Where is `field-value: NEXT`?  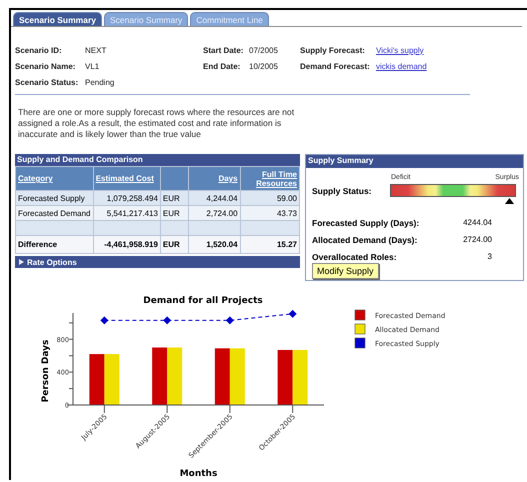 field-value: NEXT is located at coordinates (95, 50).